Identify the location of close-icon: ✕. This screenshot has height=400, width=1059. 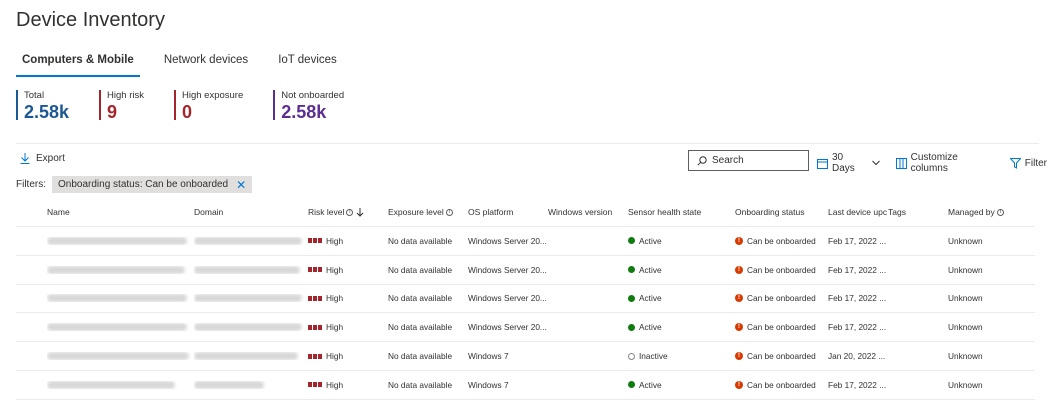
(241, 185).